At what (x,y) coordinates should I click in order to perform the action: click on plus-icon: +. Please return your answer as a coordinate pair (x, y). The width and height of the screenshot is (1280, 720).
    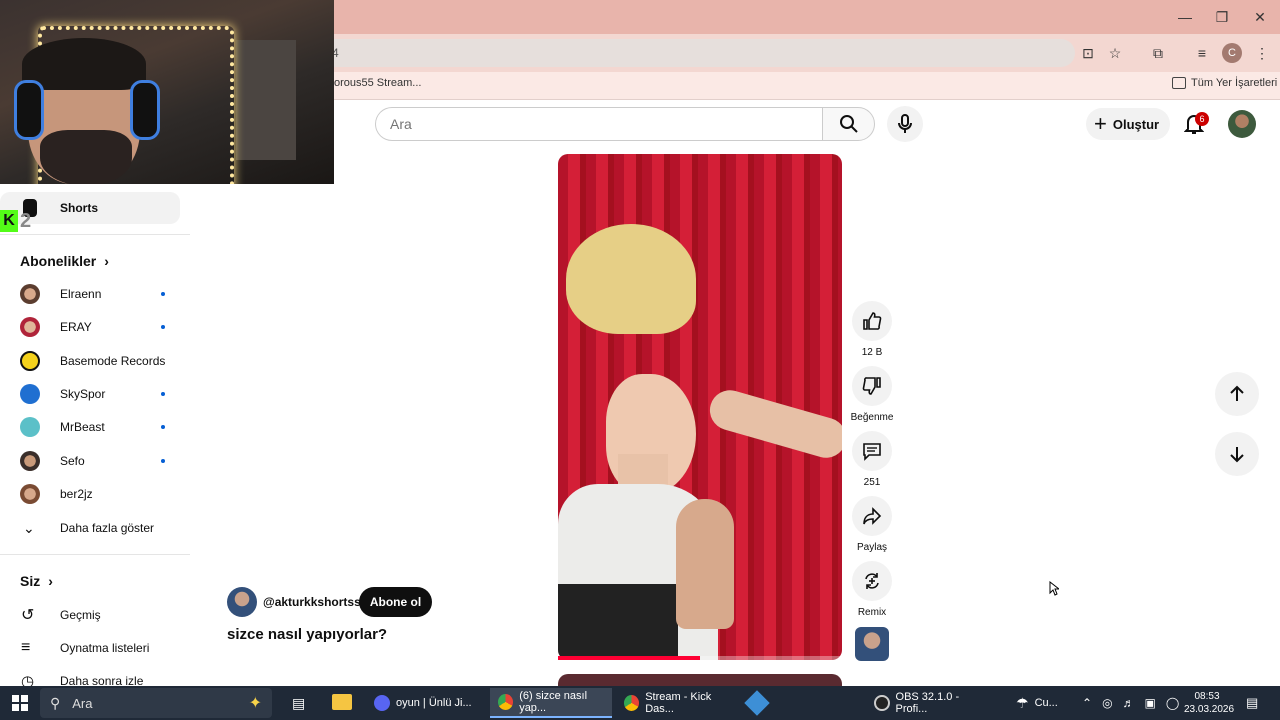
    Looking at the image, I should click on (1100, 123).